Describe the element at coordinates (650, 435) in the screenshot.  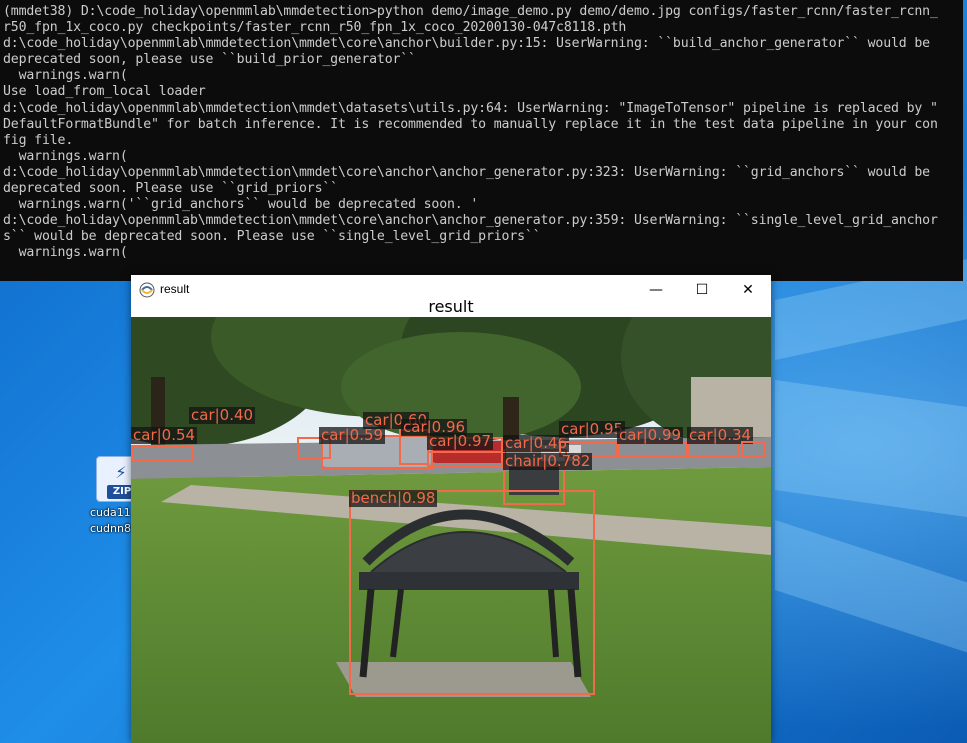
I see `detection-label: car|0.99` at that location.